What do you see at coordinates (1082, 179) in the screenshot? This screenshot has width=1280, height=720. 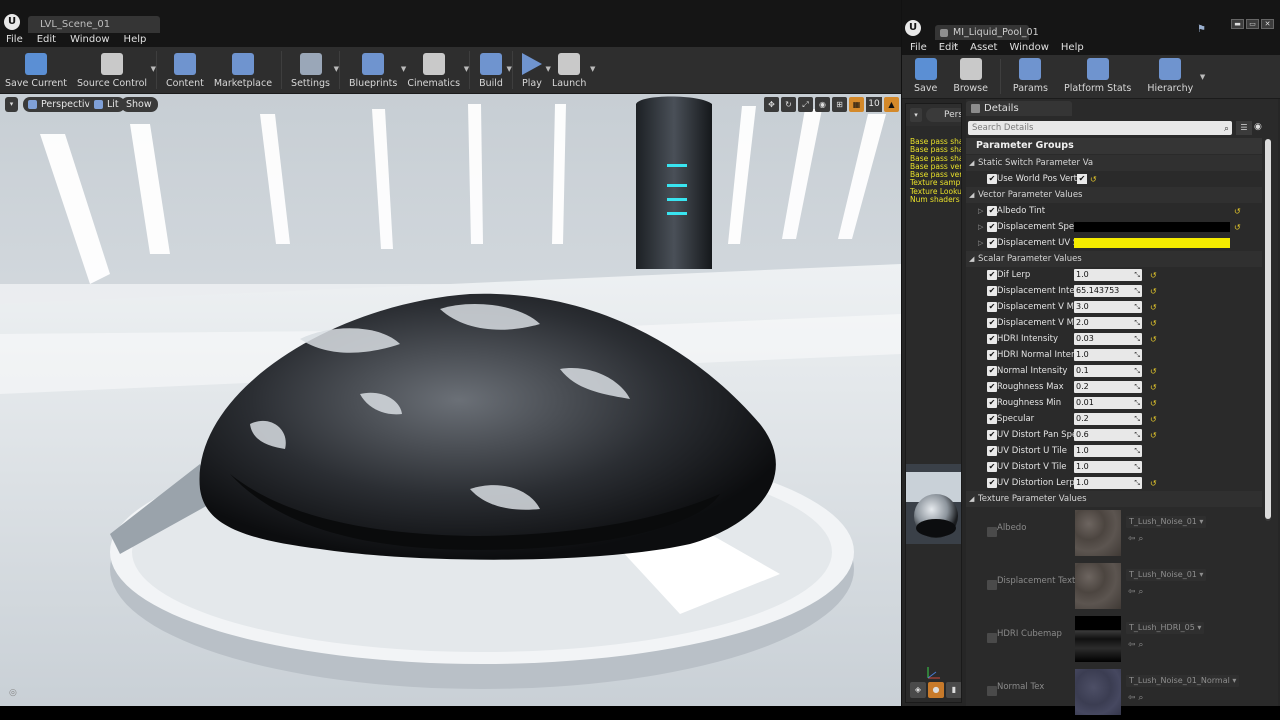 I see `param-value-checkbox: ✔` at bounding box center [1082, 179].